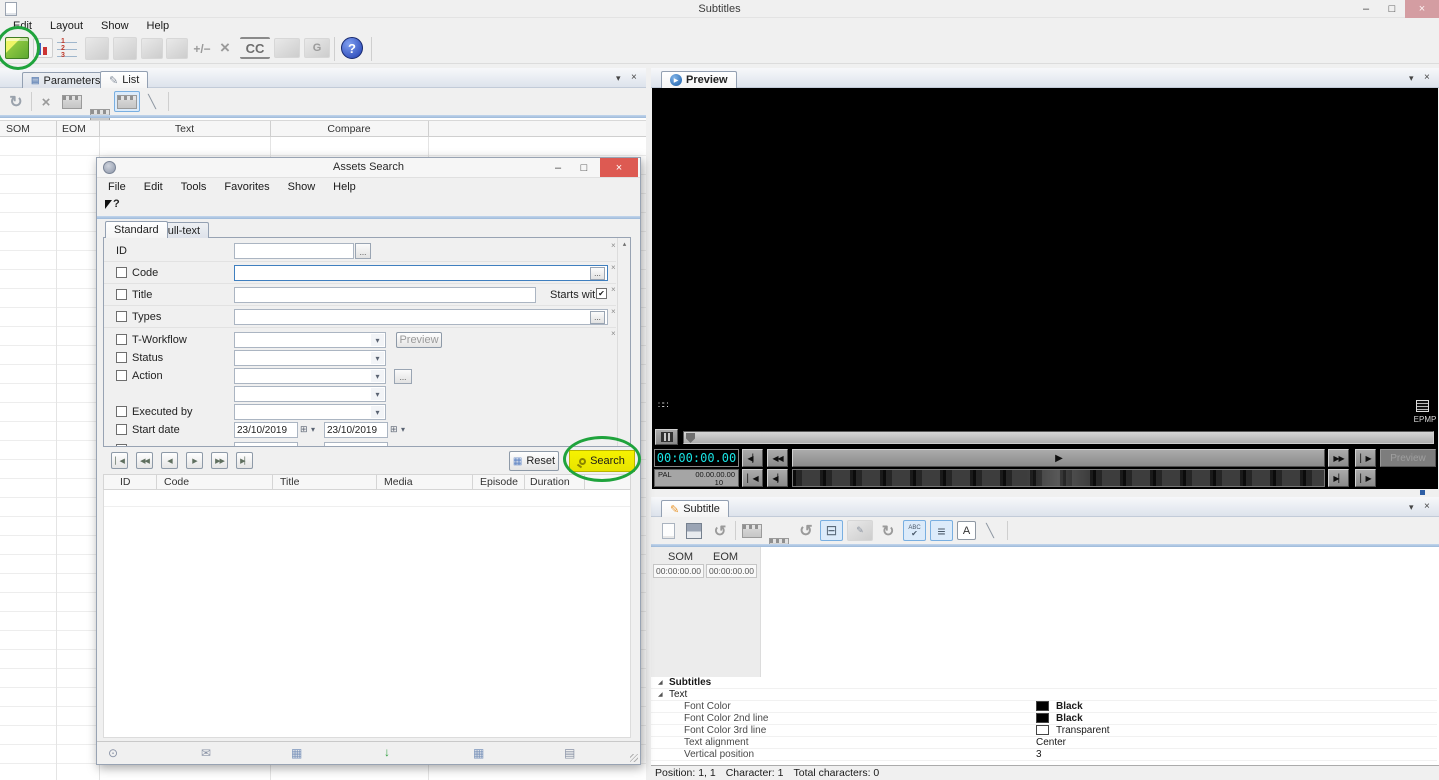 The width and height of the screenshot is (1439, 780). I want to click on justify-icon-selected: ≡, so click(941, 530).